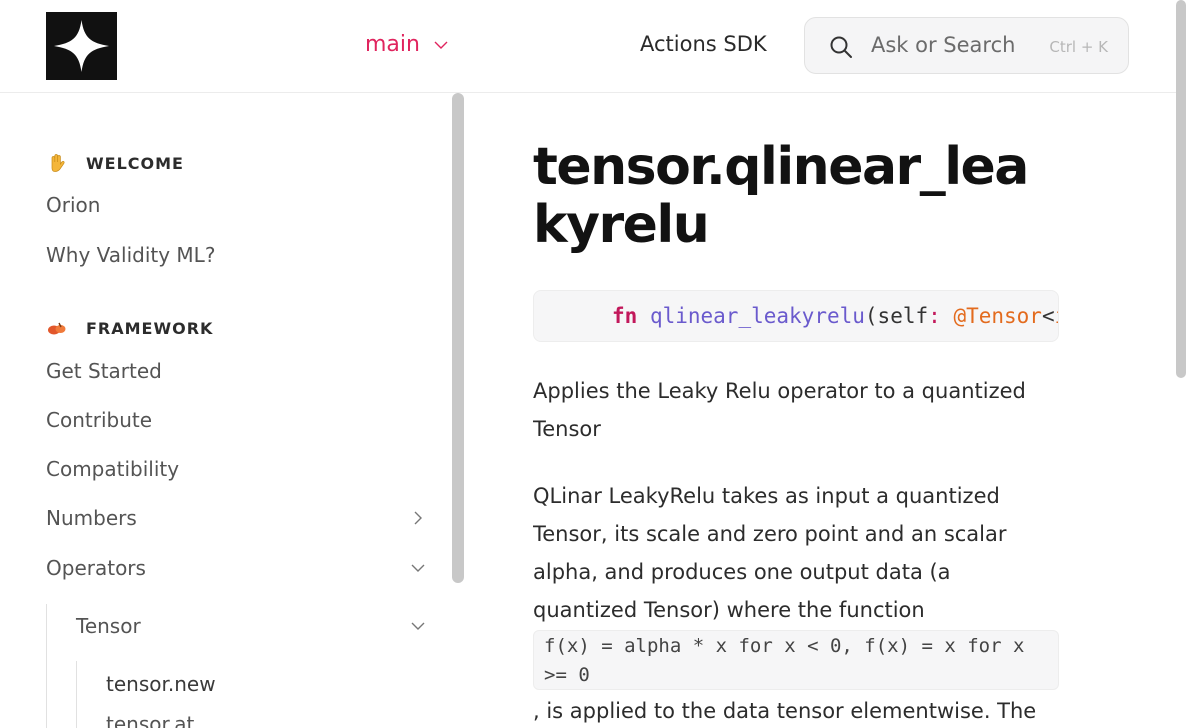  I want to click on code-paren: (, so click(871, 316).